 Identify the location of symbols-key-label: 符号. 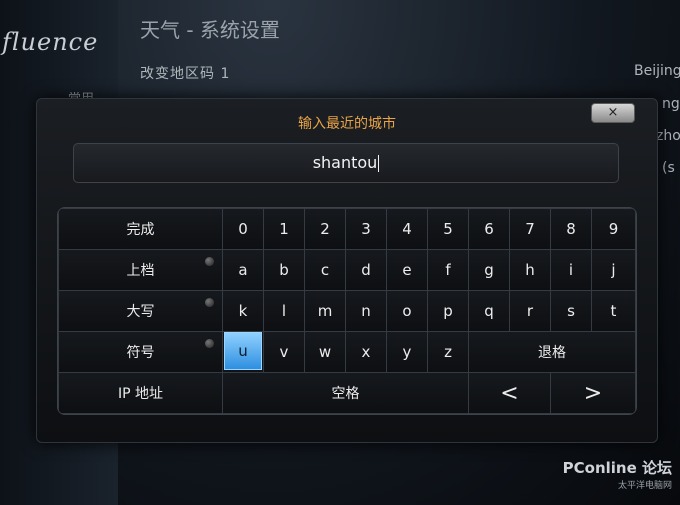
(140, 353).